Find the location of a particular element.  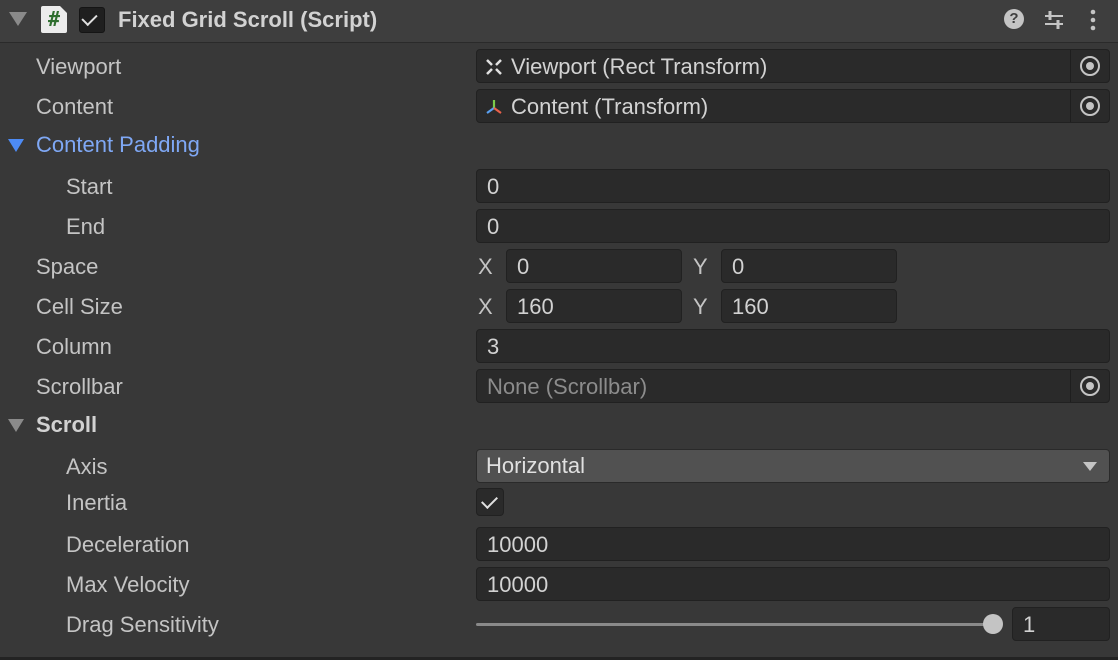

axis-label: Axis is located at coordinates (87, 466).